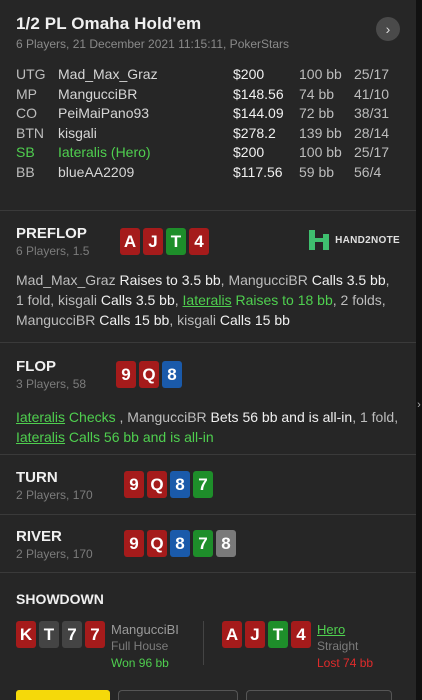 The width and height of the screenshot is (422, 700). I want to click on river-board-cards: 9Q878, so click(180, 543).